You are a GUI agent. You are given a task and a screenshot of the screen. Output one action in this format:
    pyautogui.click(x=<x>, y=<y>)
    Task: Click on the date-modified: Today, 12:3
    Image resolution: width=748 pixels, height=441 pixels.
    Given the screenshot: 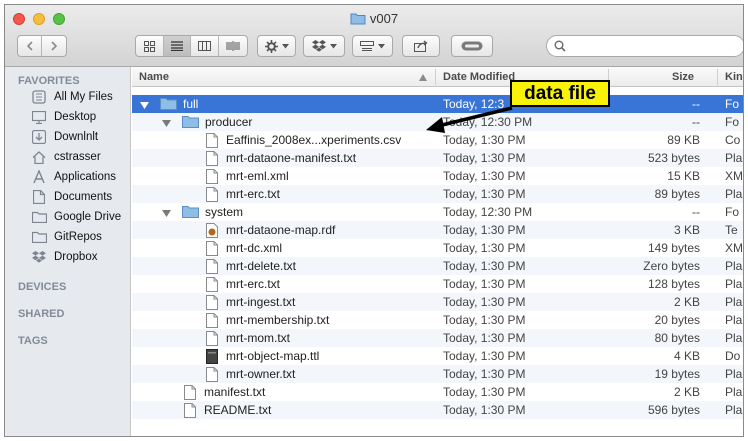 What is the action you would take?
    pyautogui.click(x=474, y=104)
    